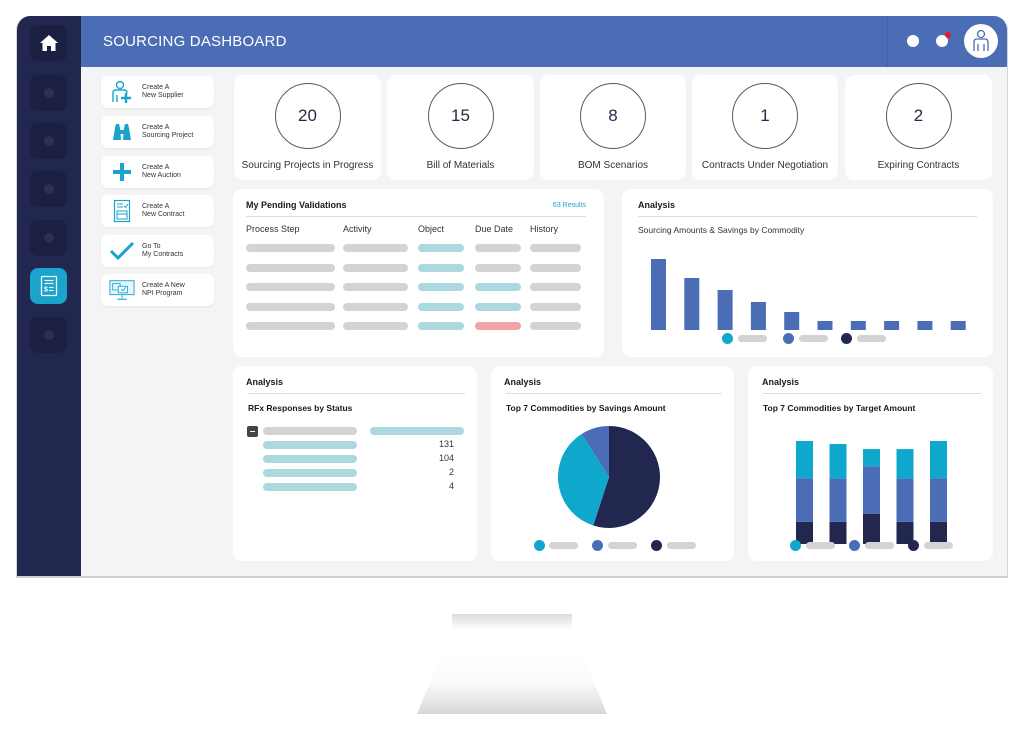  Describe the element at coordinates (252, 431) in the screenshot. I see `collapse-toggle` at that location.